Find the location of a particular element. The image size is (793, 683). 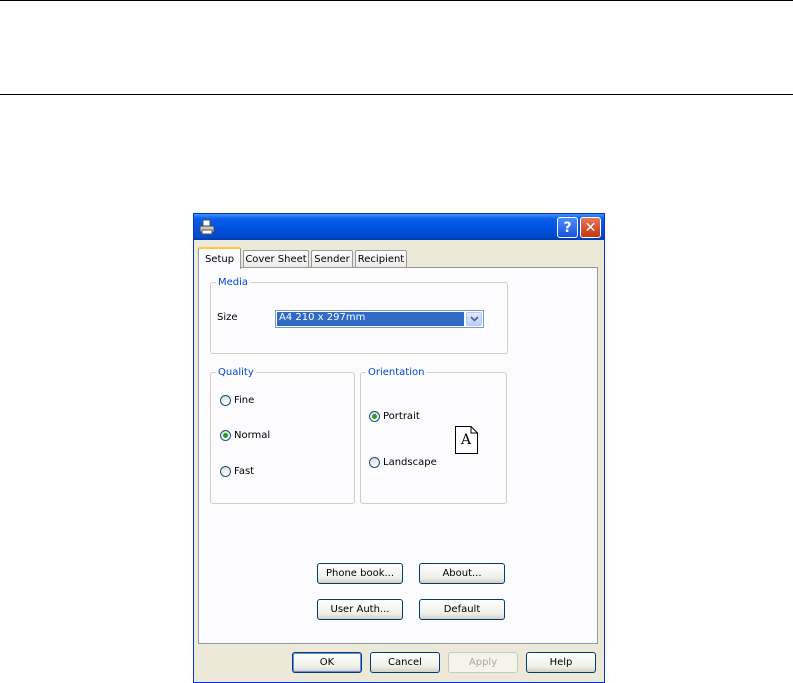

orientation-legend: Orientation is located at coordinates (396, 372).